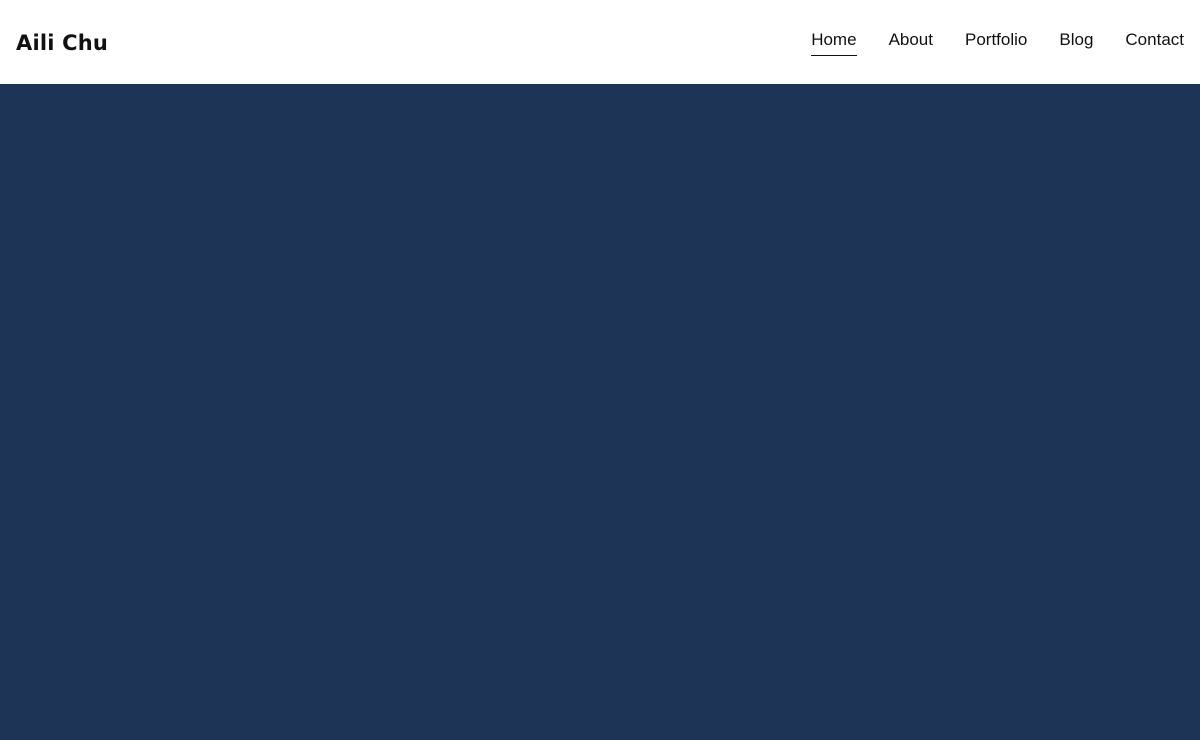 This screenshot has width=1200, height=740. Describe the element at coordinates (1076, 42) in the screenshot. I see `nav-item-blog: Blog` at that location.